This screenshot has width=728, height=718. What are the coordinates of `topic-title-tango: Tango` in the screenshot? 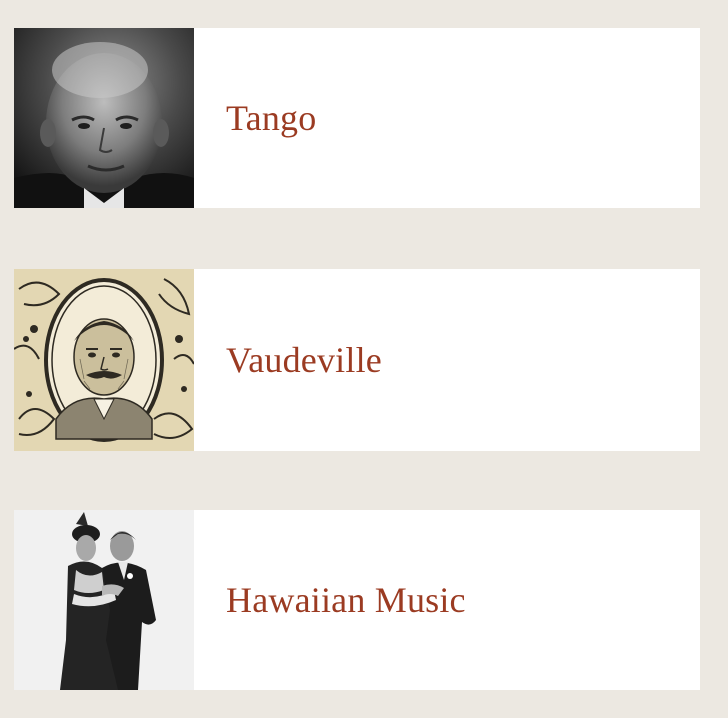 It's located at (271, 118).